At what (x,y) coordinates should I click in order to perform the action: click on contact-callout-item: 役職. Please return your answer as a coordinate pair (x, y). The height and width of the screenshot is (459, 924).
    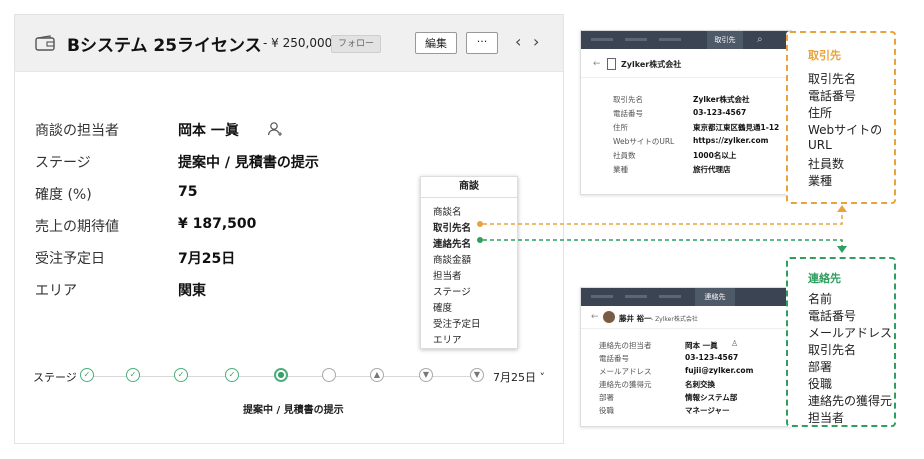
    Looking at the image, I should click on (820, 384).